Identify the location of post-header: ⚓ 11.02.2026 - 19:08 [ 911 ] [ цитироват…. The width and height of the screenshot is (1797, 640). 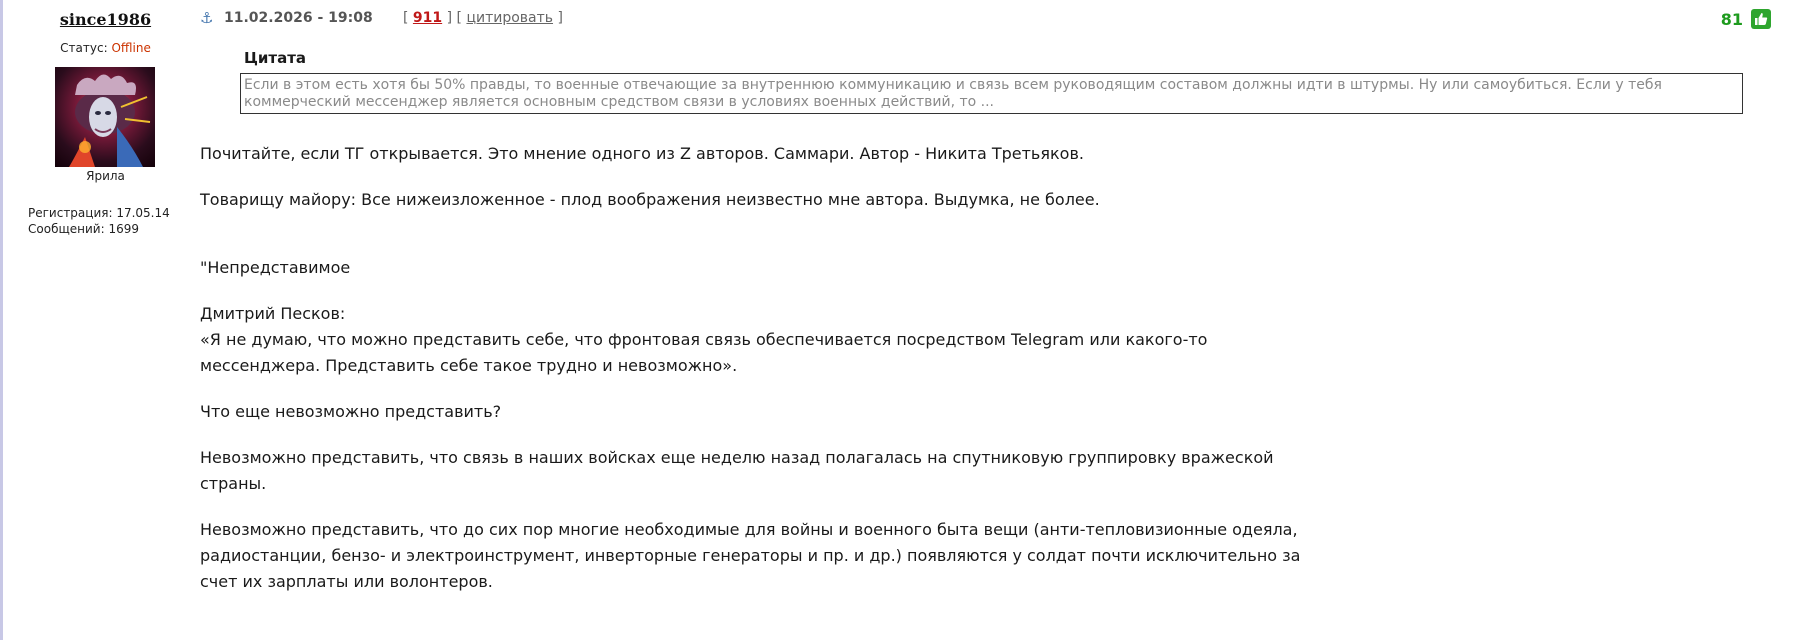
(989, 20).